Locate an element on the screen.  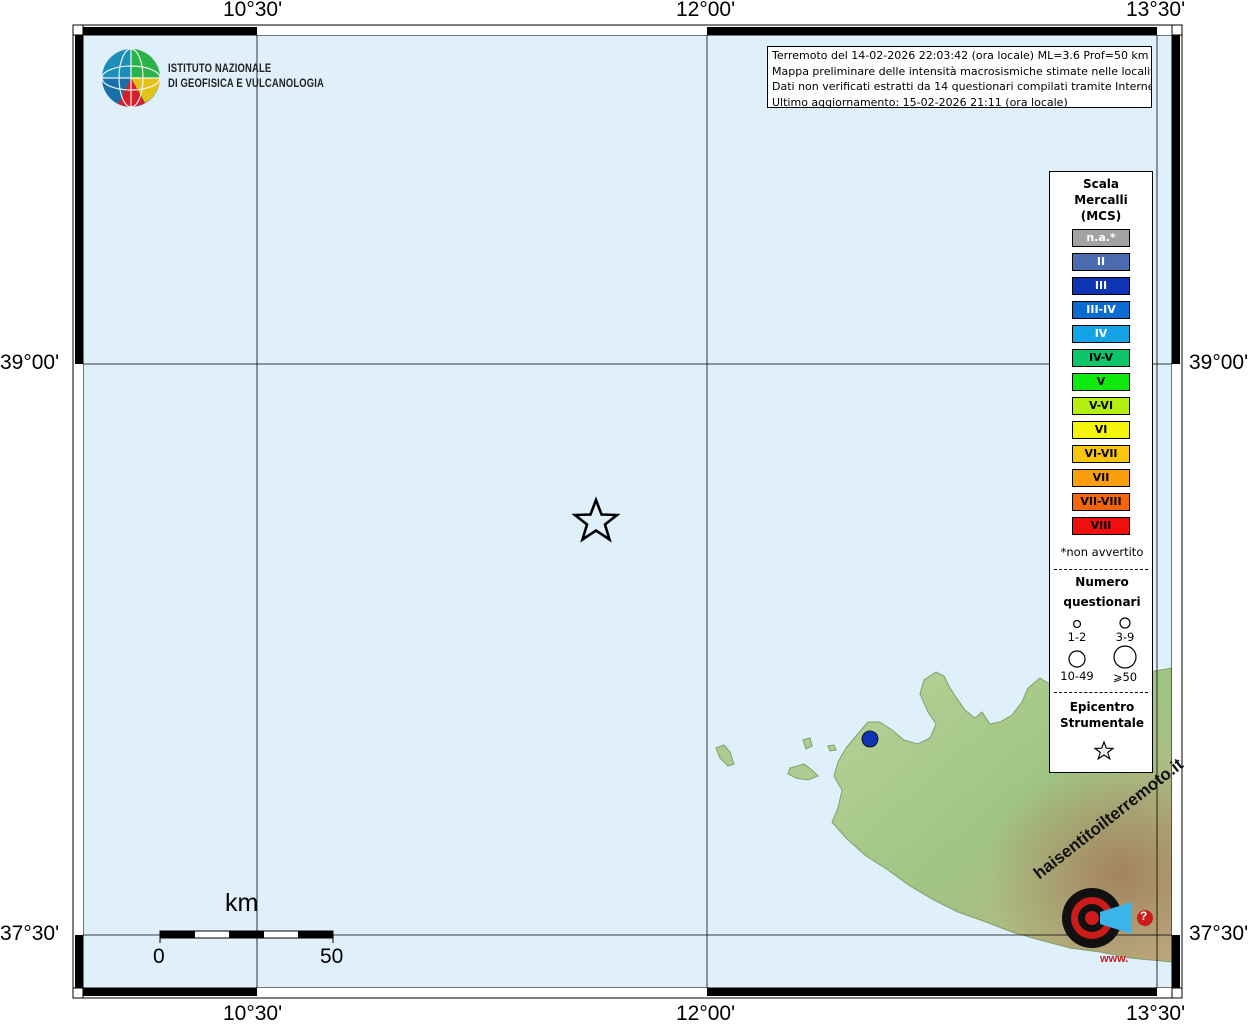
lat-label-left-3900: 39°00' is located at coordinates (30, 362).